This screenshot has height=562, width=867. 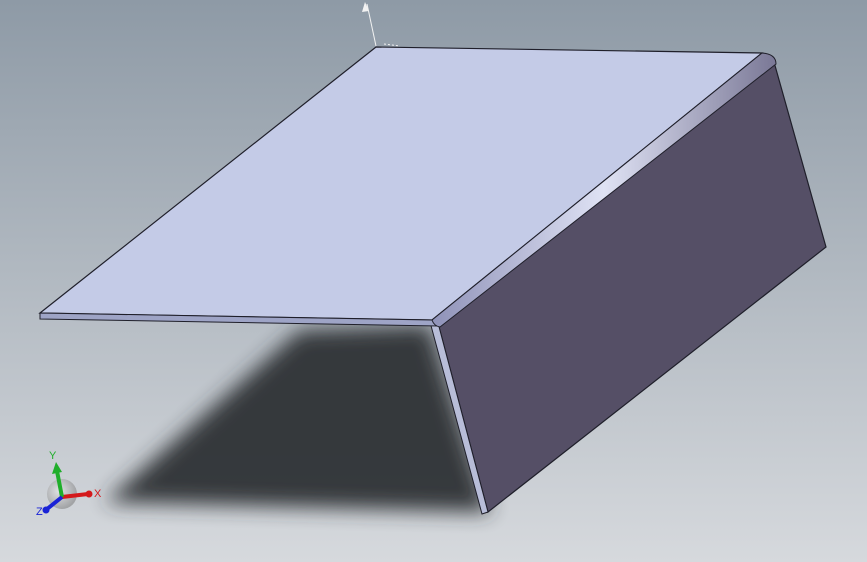 I want to click on triad-x-label: X, so click(x=98, y=494).